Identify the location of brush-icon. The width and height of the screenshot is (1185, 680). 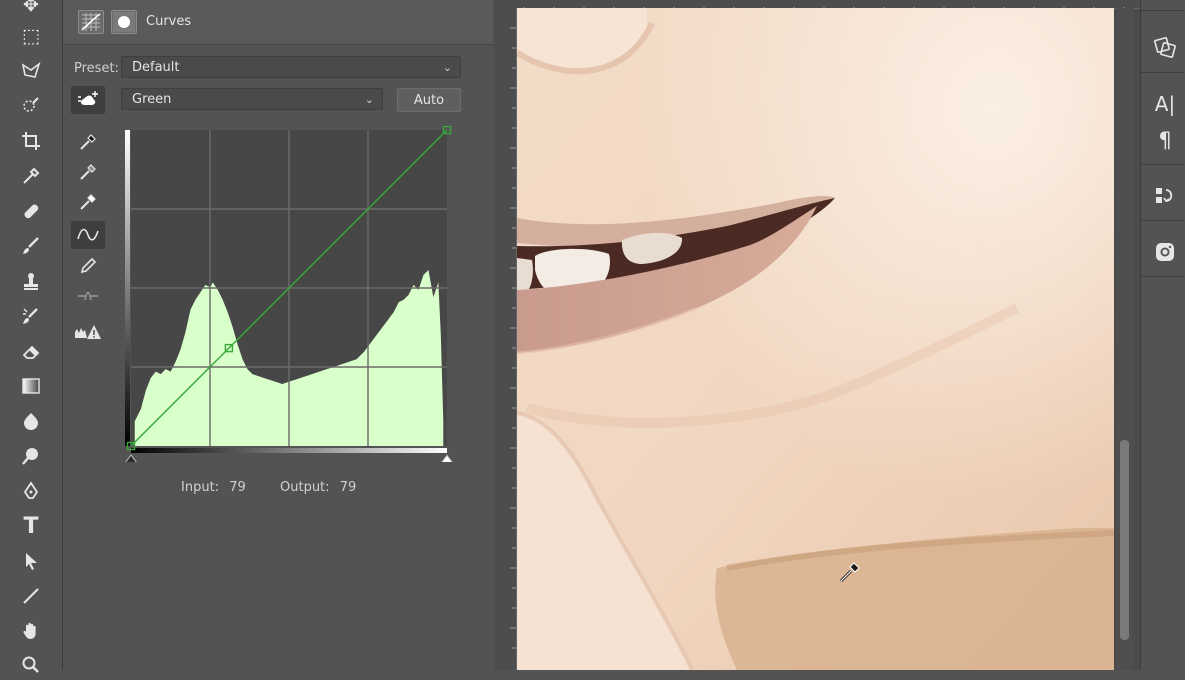
(31, 246).